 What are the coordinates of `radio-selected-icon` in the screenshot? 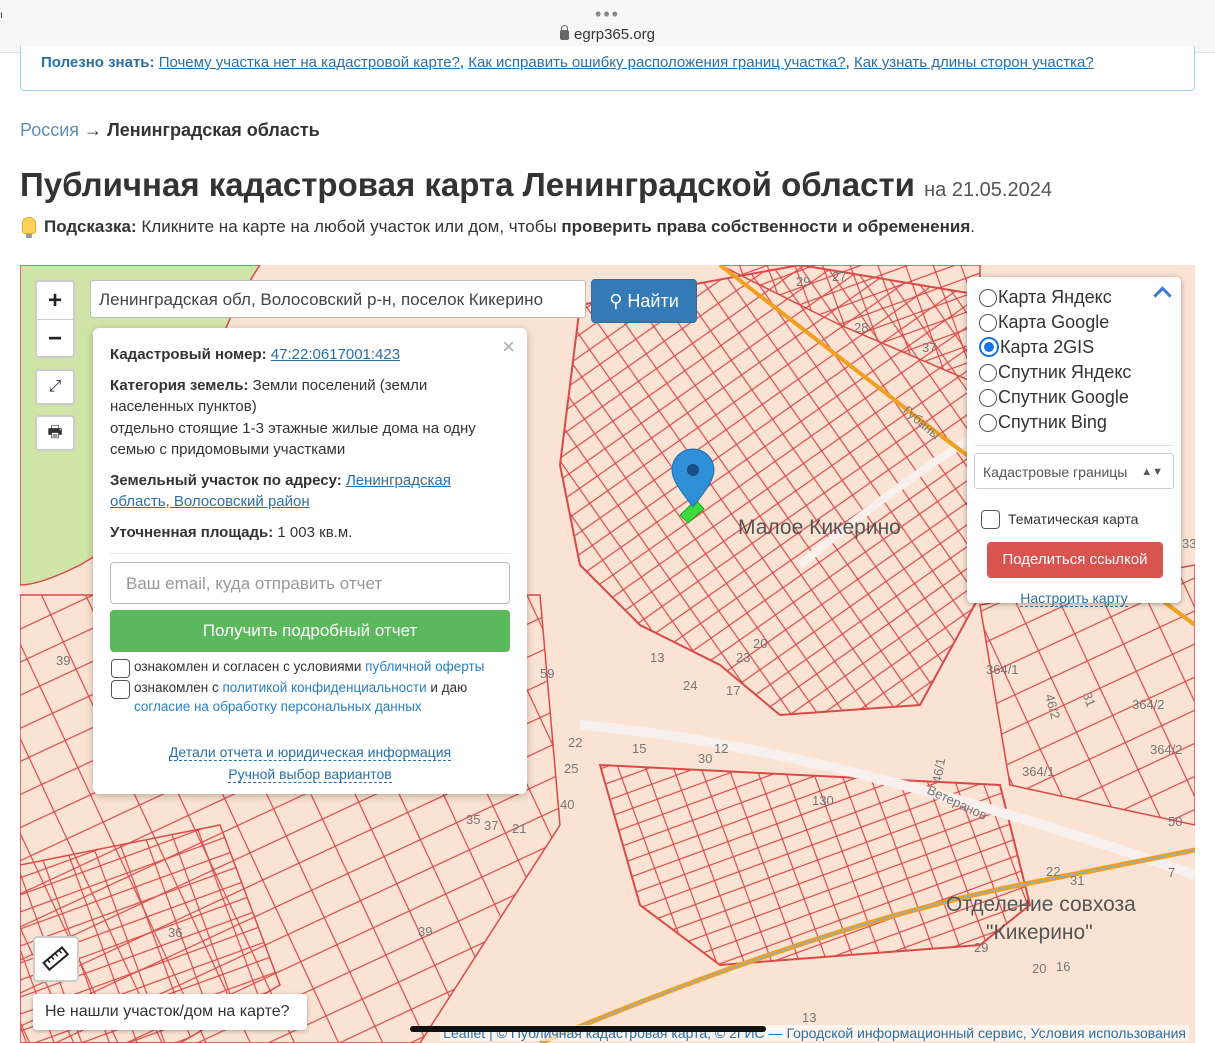 It's located at (989, 347).